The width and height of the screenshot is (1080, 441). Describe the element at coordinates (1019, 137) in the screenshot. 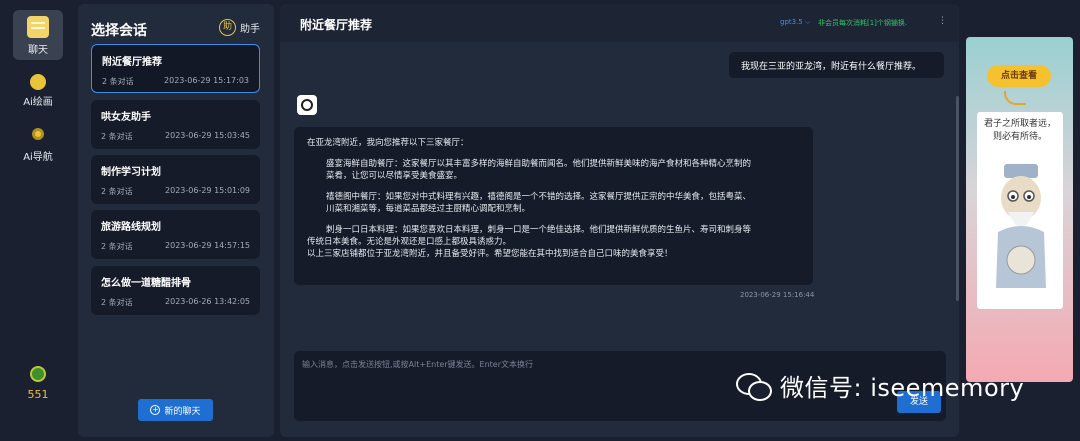

I see `ad-quote-line: 则必有所待。` at that location.